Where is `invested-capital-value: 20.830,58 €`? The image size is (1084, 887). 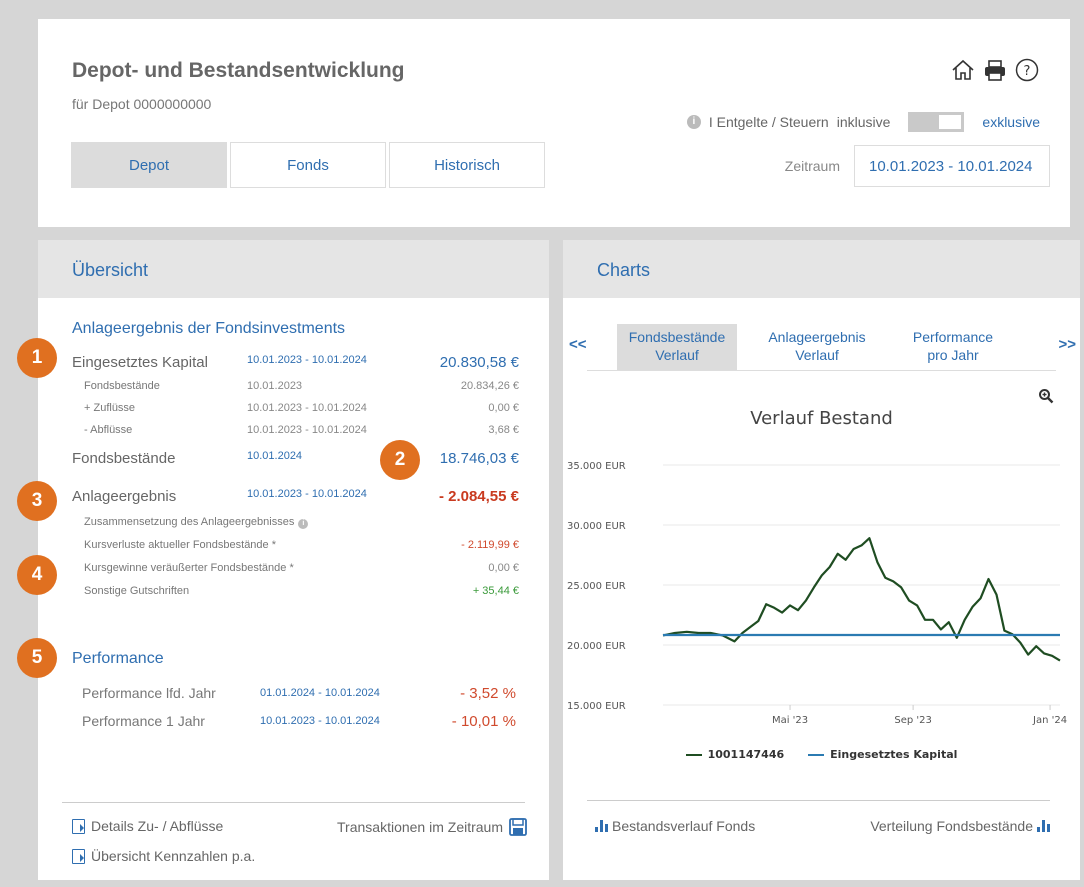 invested-capital-value: 20.830,58 € is located at coordinates (479, 362).